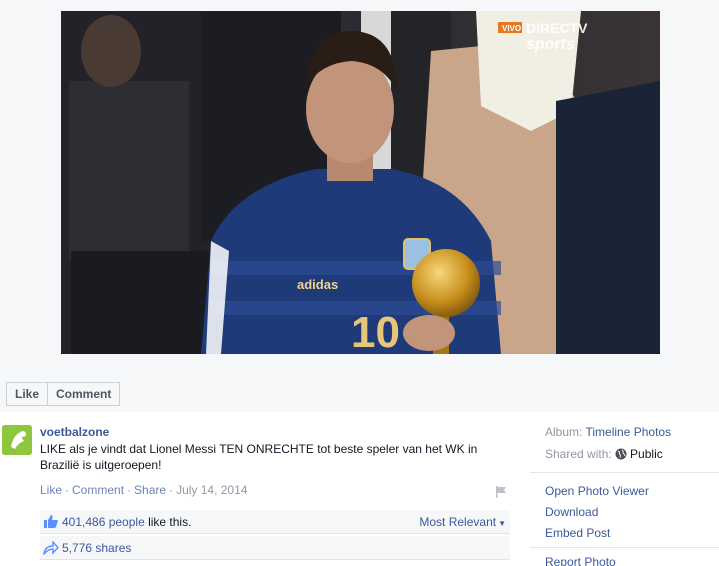 The height and width of the screenshot is (566, 719). I want to click on broadcaster-tag: VIVO, so click(511, 28).